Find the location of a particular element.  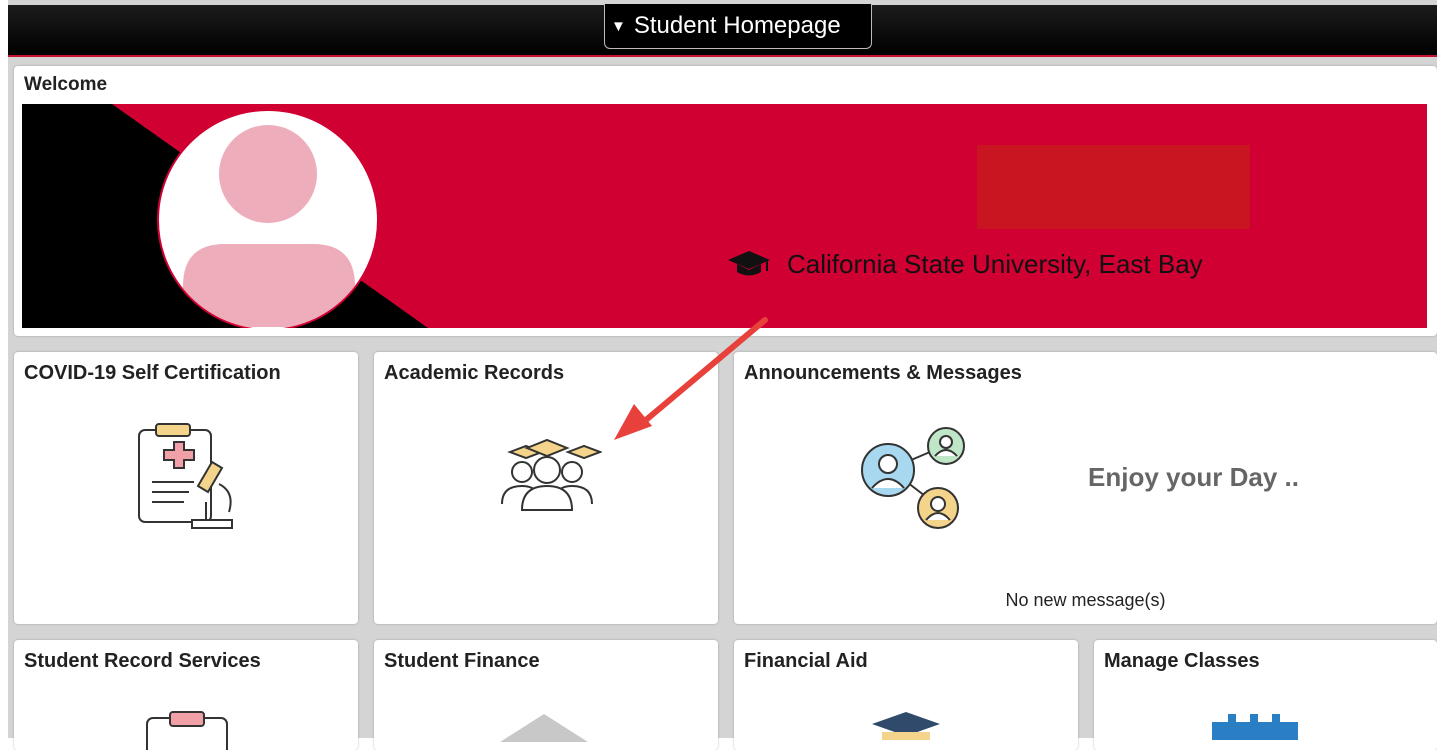

avatar is located at coordinates (268, 218).